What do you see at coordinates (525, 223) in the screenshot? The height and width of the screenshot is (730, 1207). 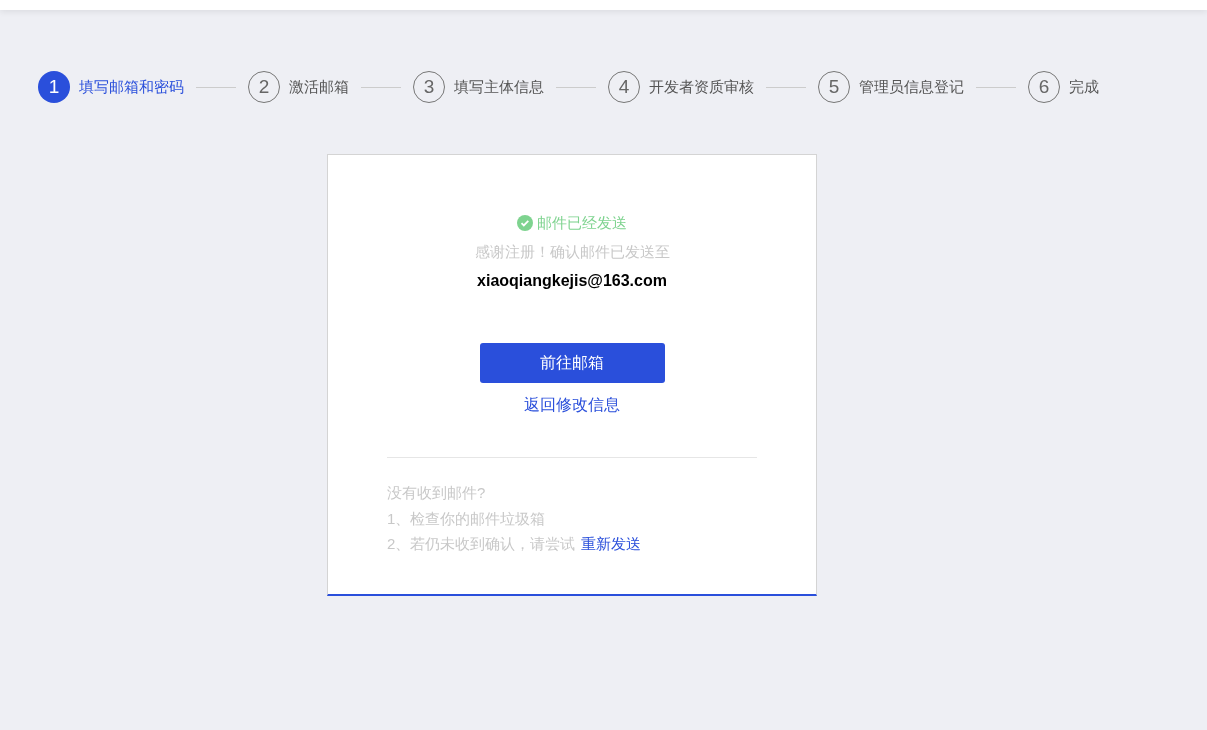 I see `check-circle-icon` at bounding box center [525, 223].